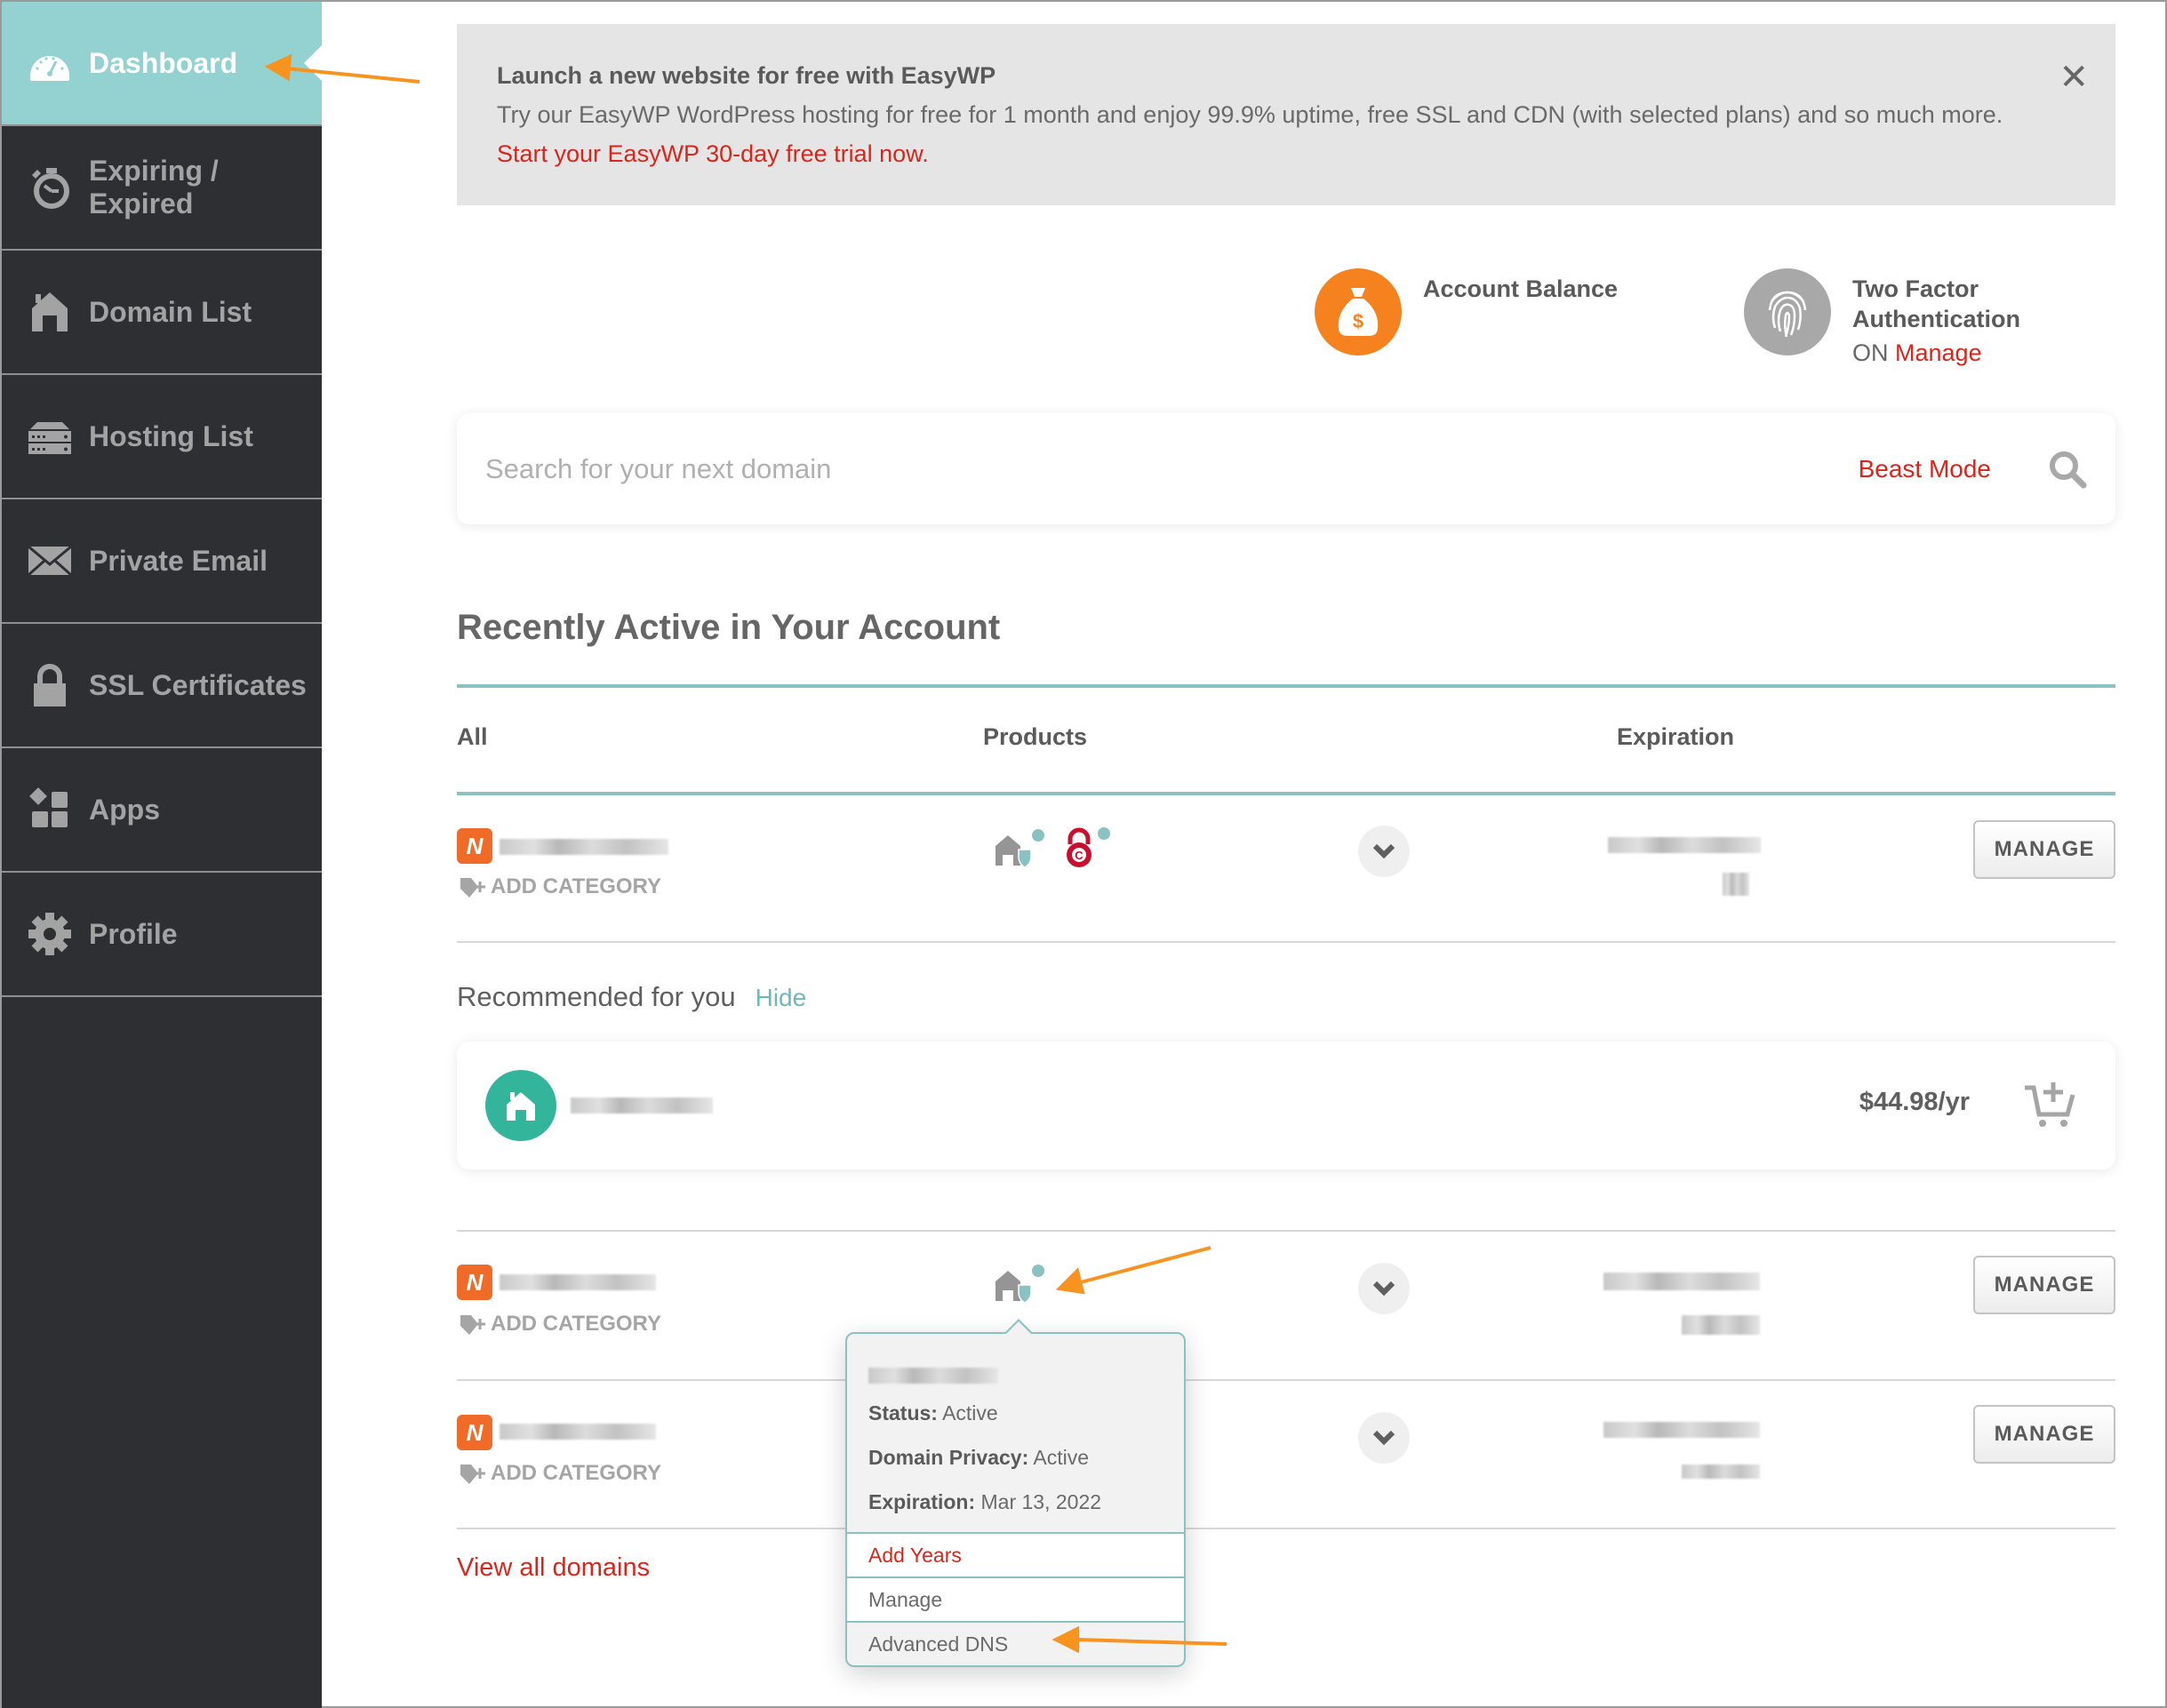 Image resolution: width=2167 pixels, height=1708 pixels. What do you see at coordinates (1143, 1265) in the screenshot?
I see `annotation-arrow-products` at bounding box center [1143, 1265].